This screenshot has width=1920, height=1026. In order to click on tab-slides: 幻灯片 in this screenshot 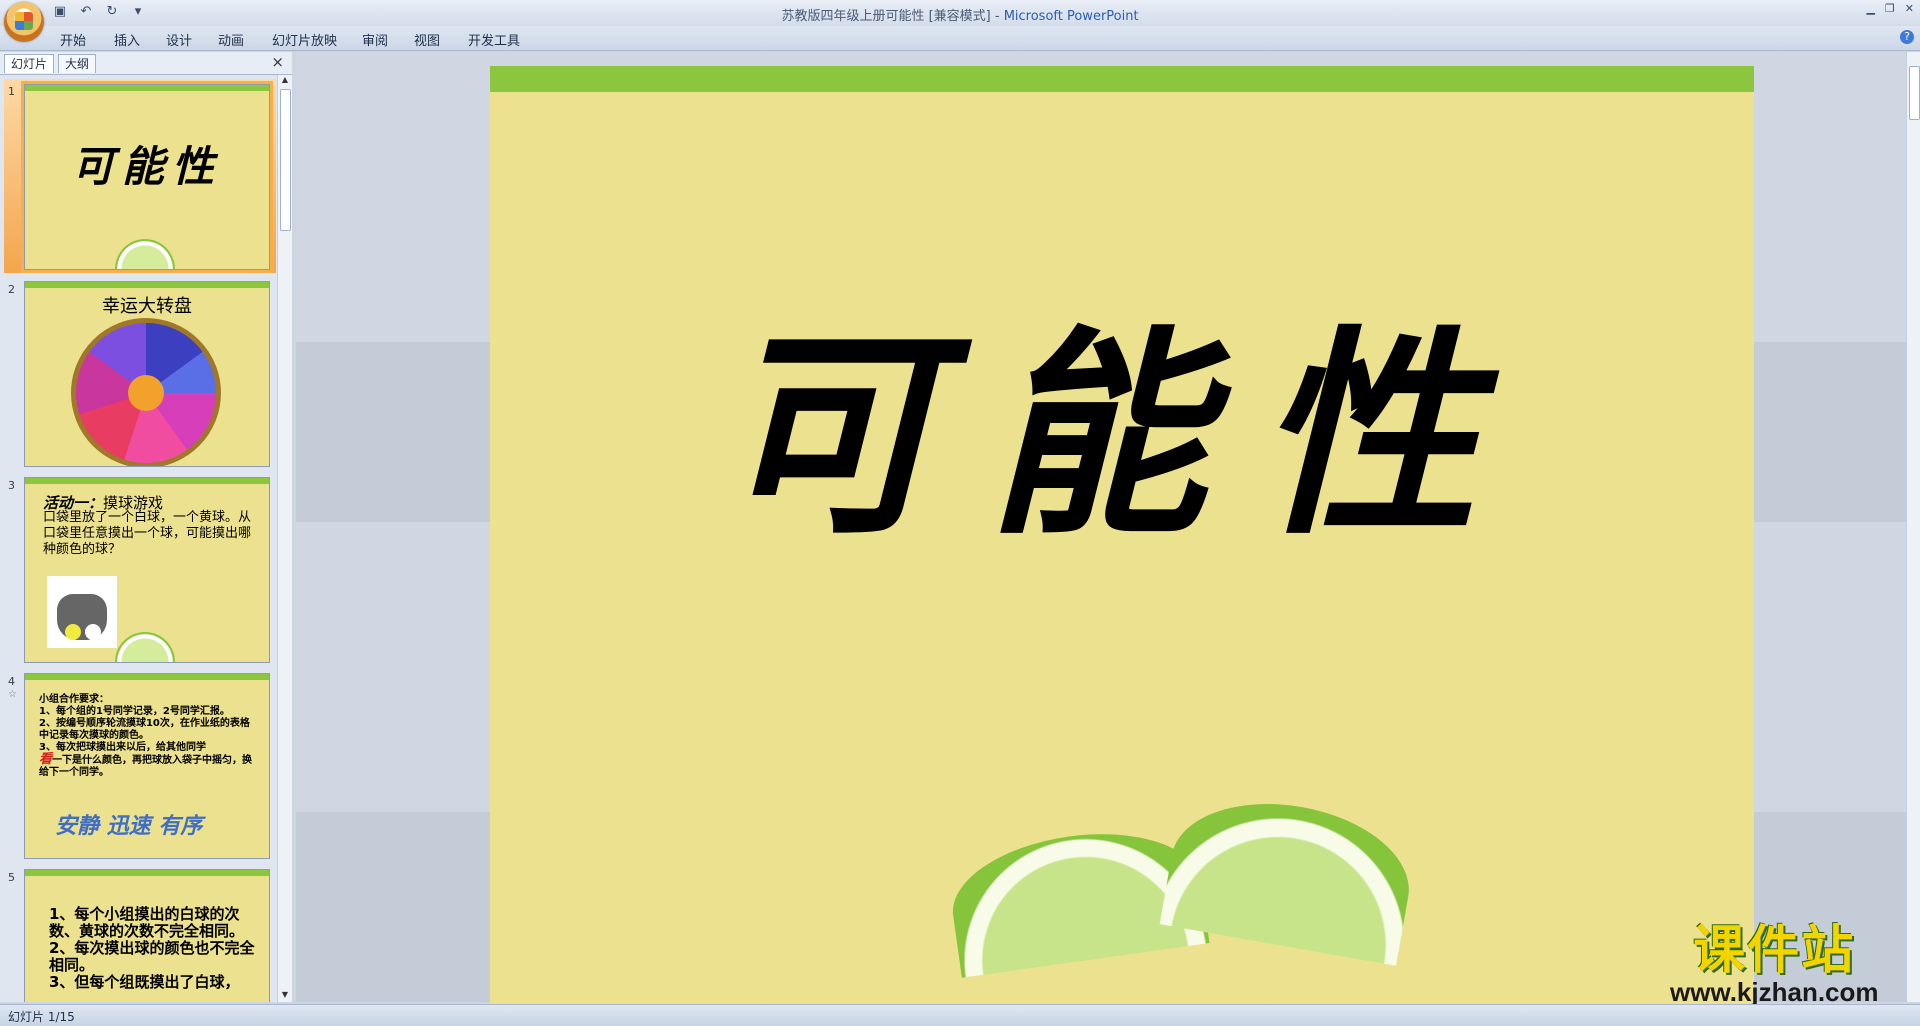, I will do `click(29, 63)`.